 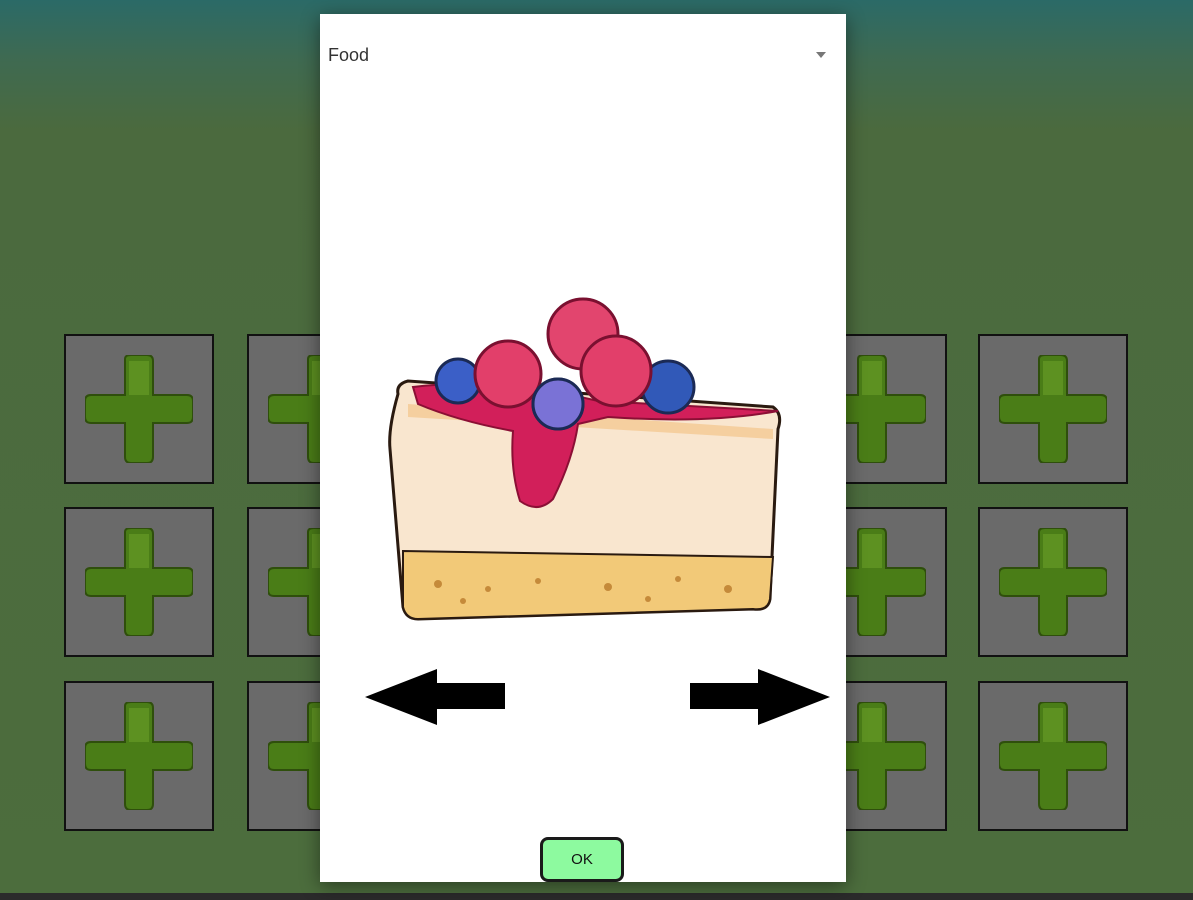 What do you see at coordinates (436, 697) in the screenshot?
I see `arrow-left-icon` at bounding box center [436, 697].